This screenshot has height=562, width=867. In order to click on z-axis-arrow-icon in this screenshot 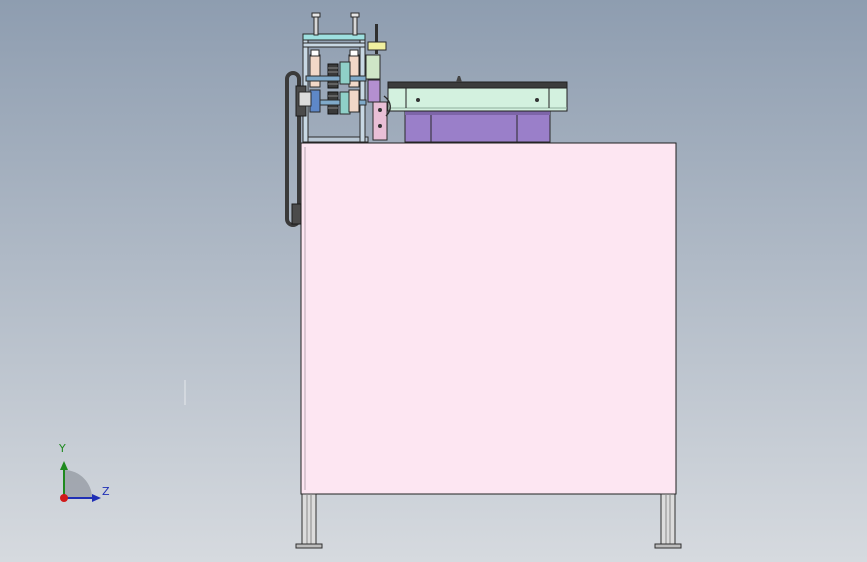, I will do `click(96, 498)`.